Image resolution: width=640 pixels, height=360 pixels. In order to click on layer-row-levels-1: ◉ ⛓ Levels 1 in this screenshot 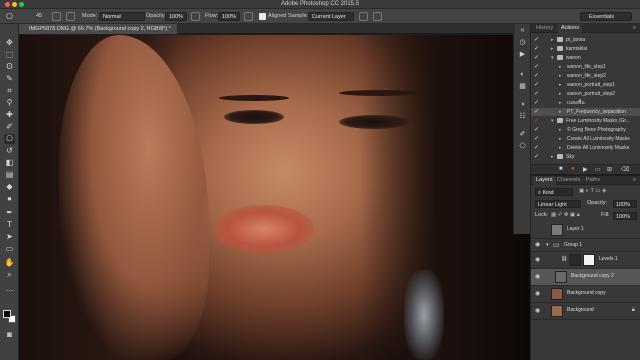, I will do `click(585, 260)`.